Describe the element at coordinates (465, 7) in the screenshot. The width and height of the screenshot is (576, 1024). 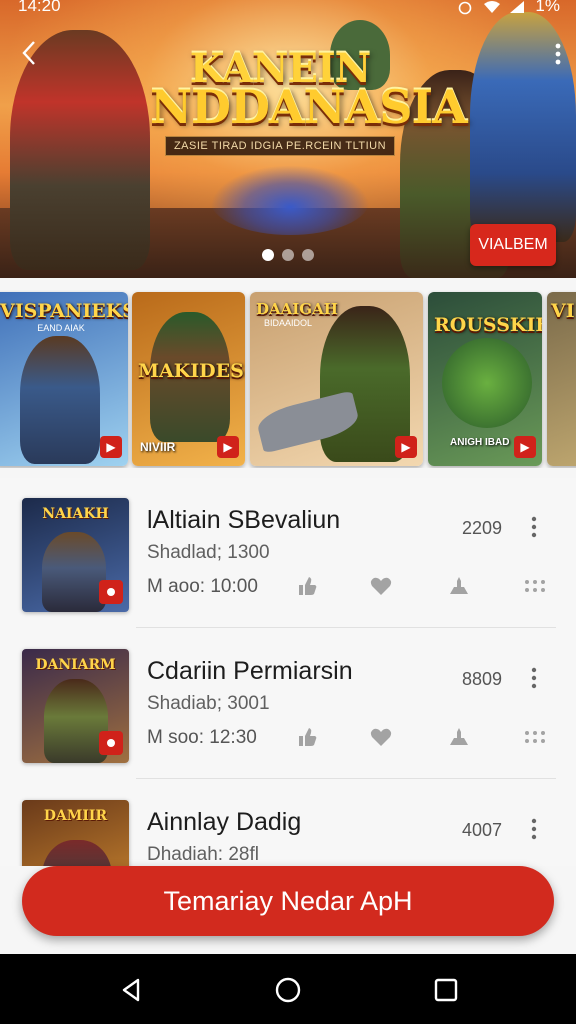
I see `alarm-icon` at that location.